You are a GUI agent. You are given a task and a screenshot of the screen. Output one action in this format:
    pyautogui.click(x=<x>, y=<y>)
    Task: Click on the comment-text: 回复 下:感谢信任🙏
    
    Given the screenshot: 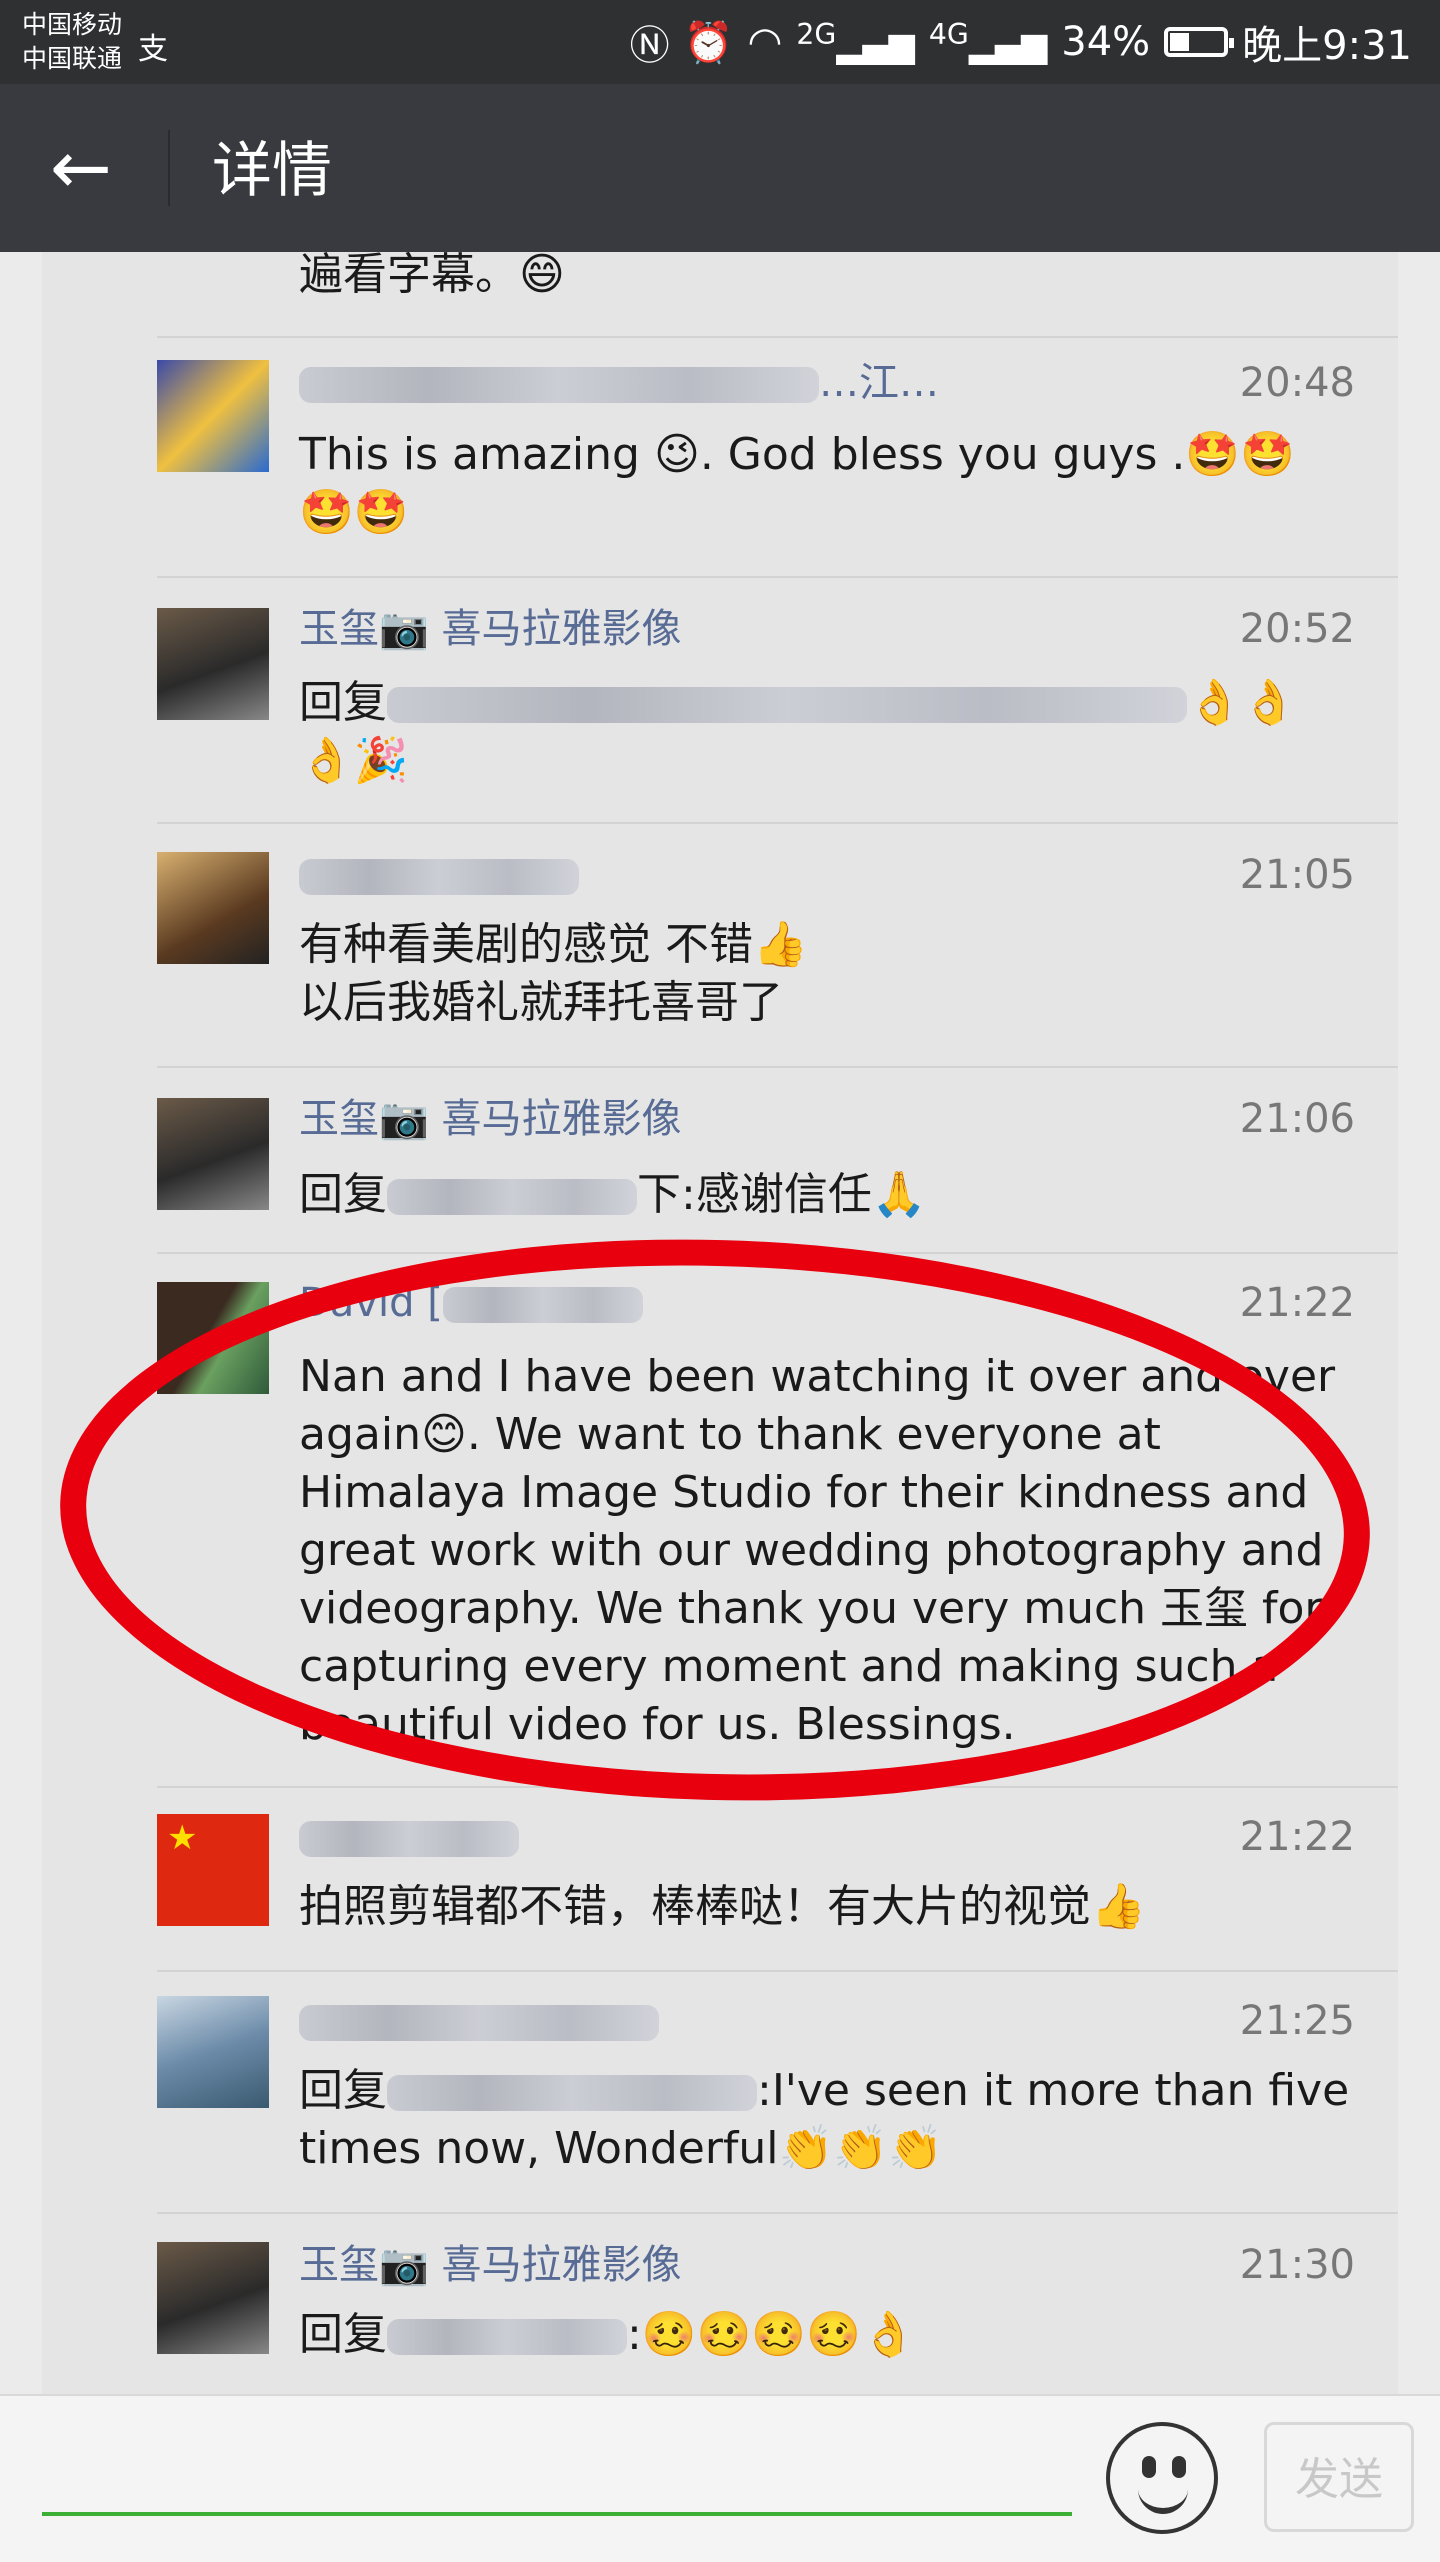 What is the action you would take?
    pyautogui.click(x=613, y=1194)
    